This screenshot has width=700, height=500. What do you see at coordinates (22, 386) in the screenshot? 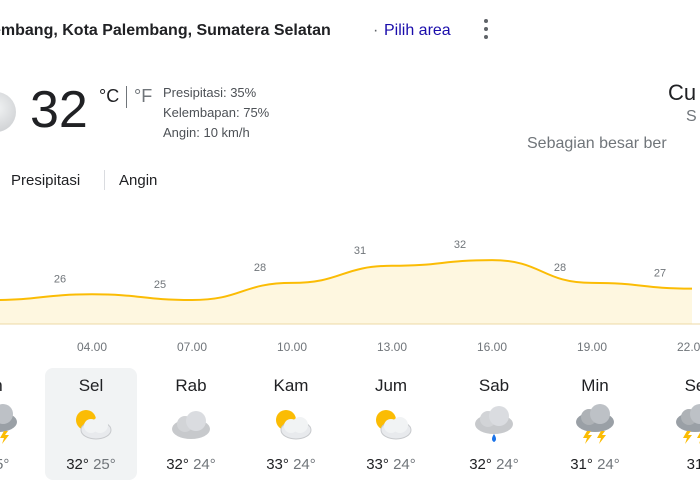
I see `day-name: n` at bounding box center [22, 386].